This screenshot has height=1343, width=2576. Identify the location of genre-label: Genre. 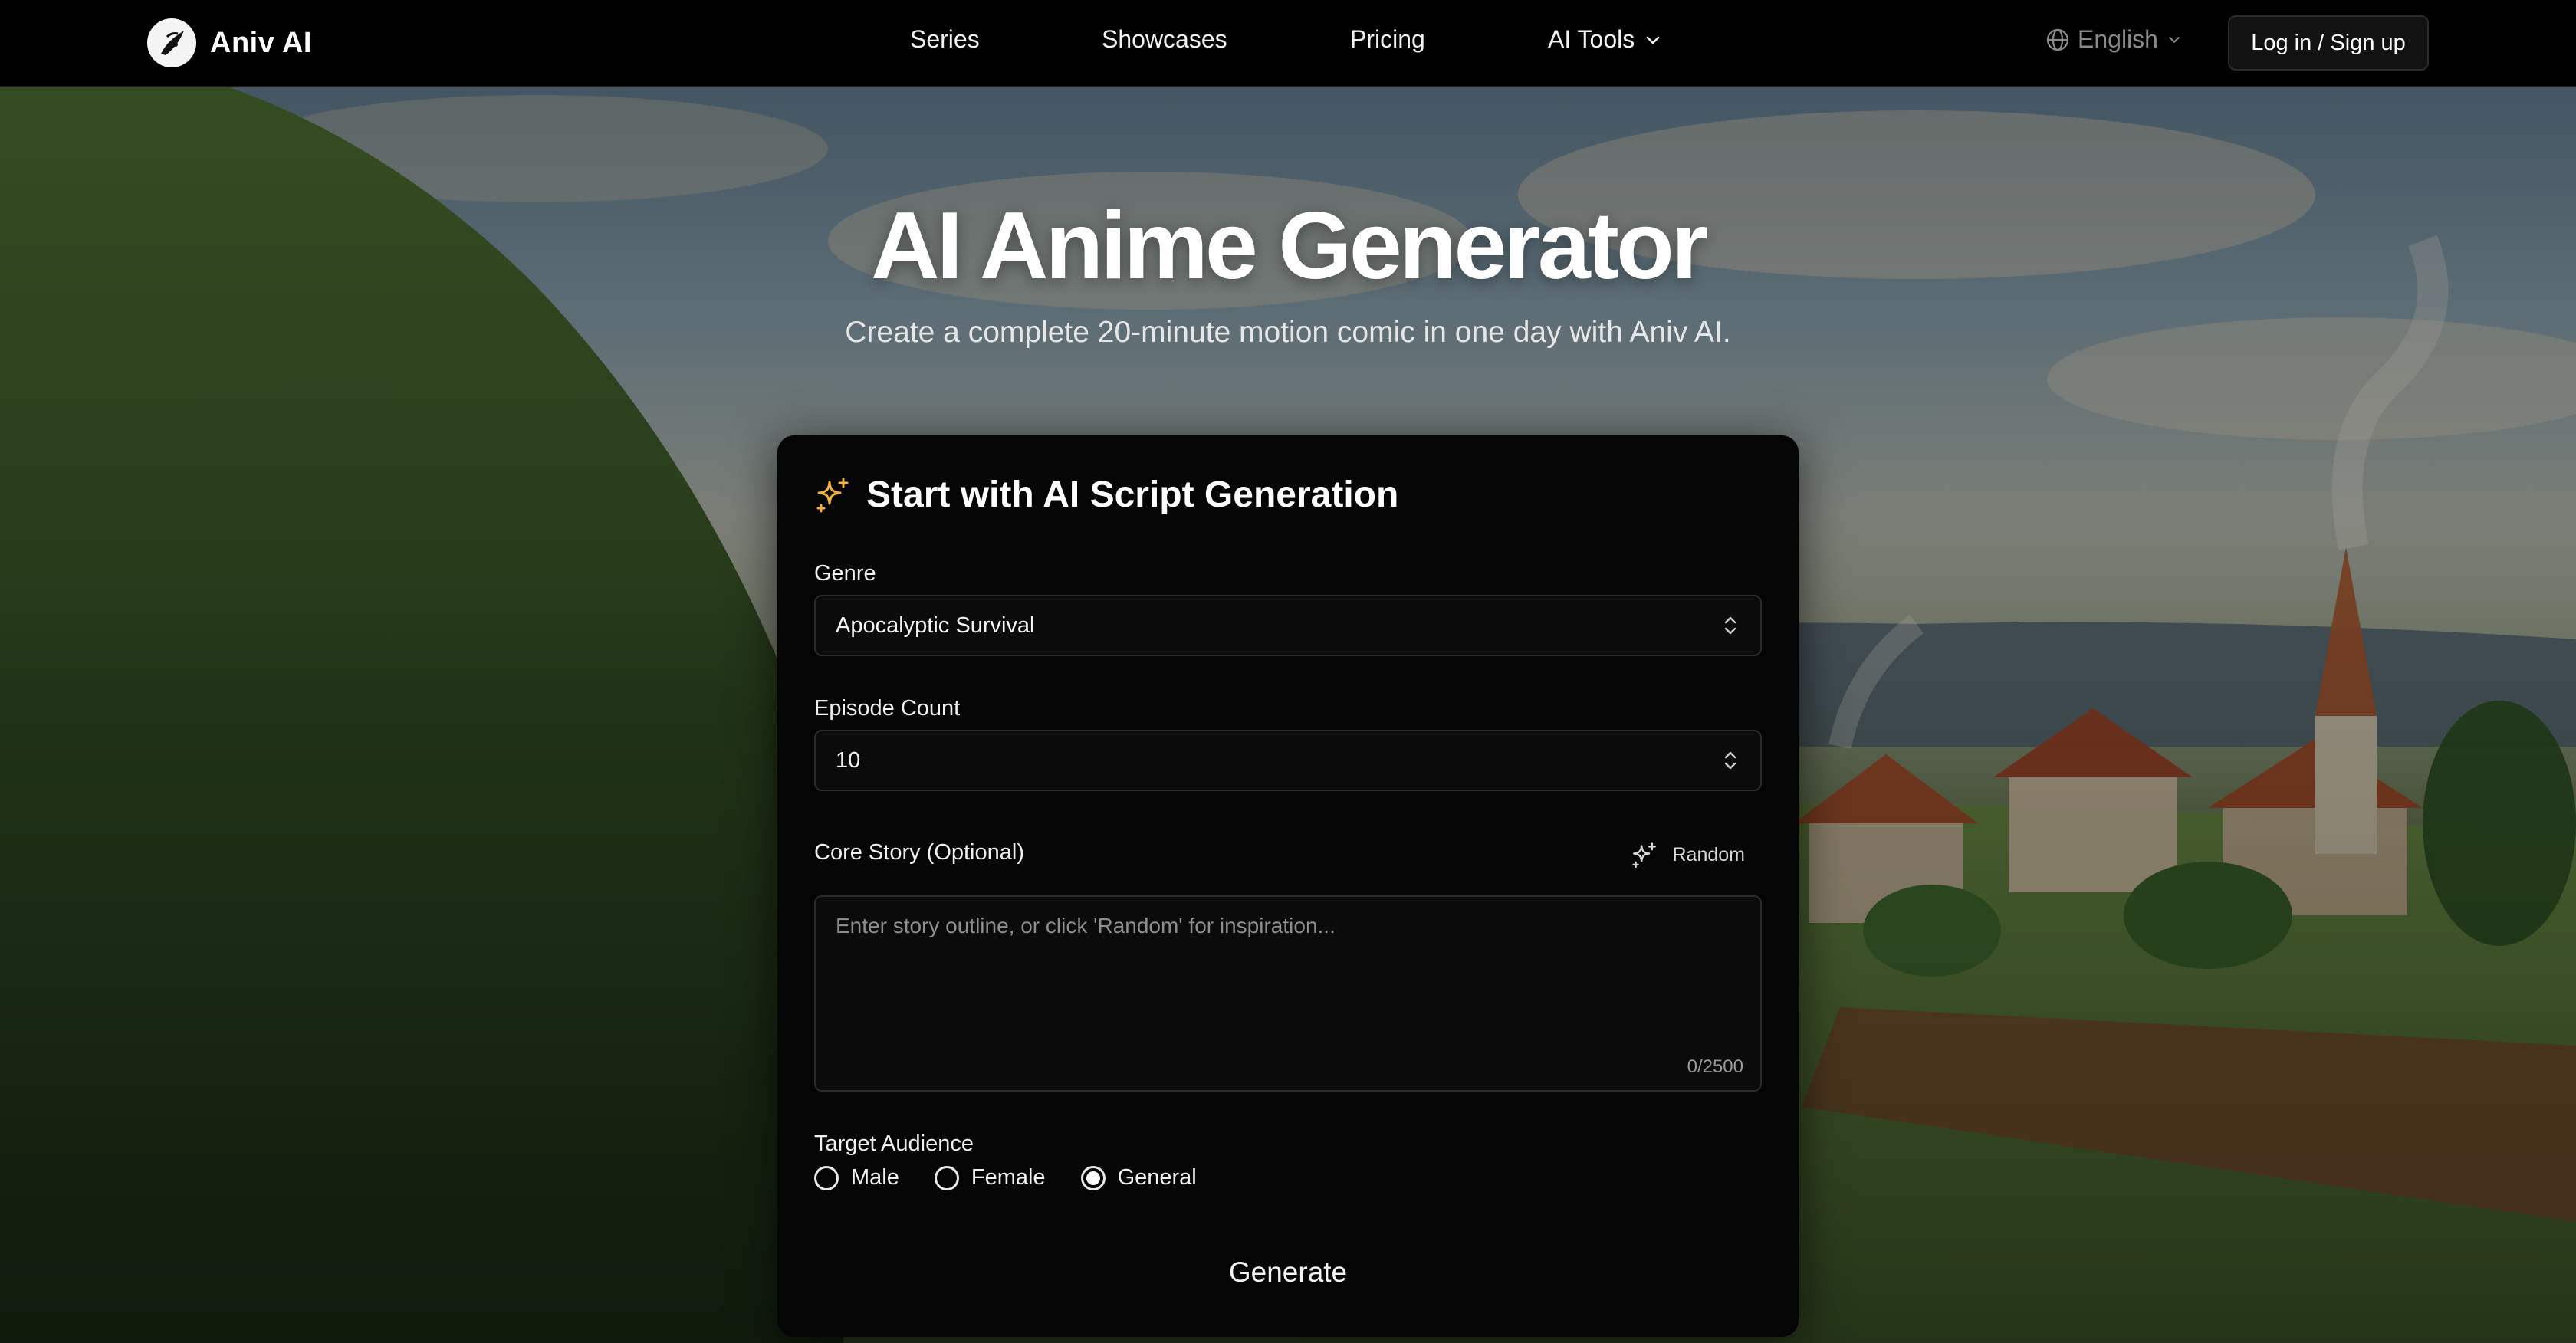
(845, 574).